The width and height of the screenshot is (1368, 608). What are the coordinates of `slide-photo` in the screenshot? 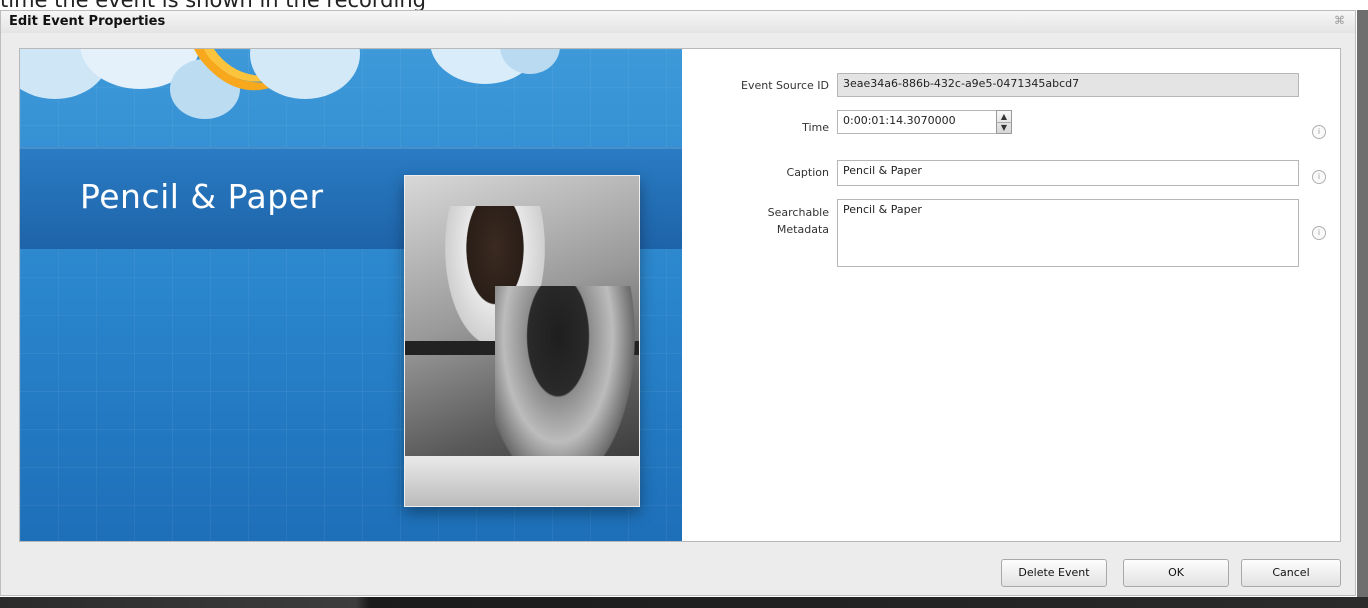 It's located at (522, 341).